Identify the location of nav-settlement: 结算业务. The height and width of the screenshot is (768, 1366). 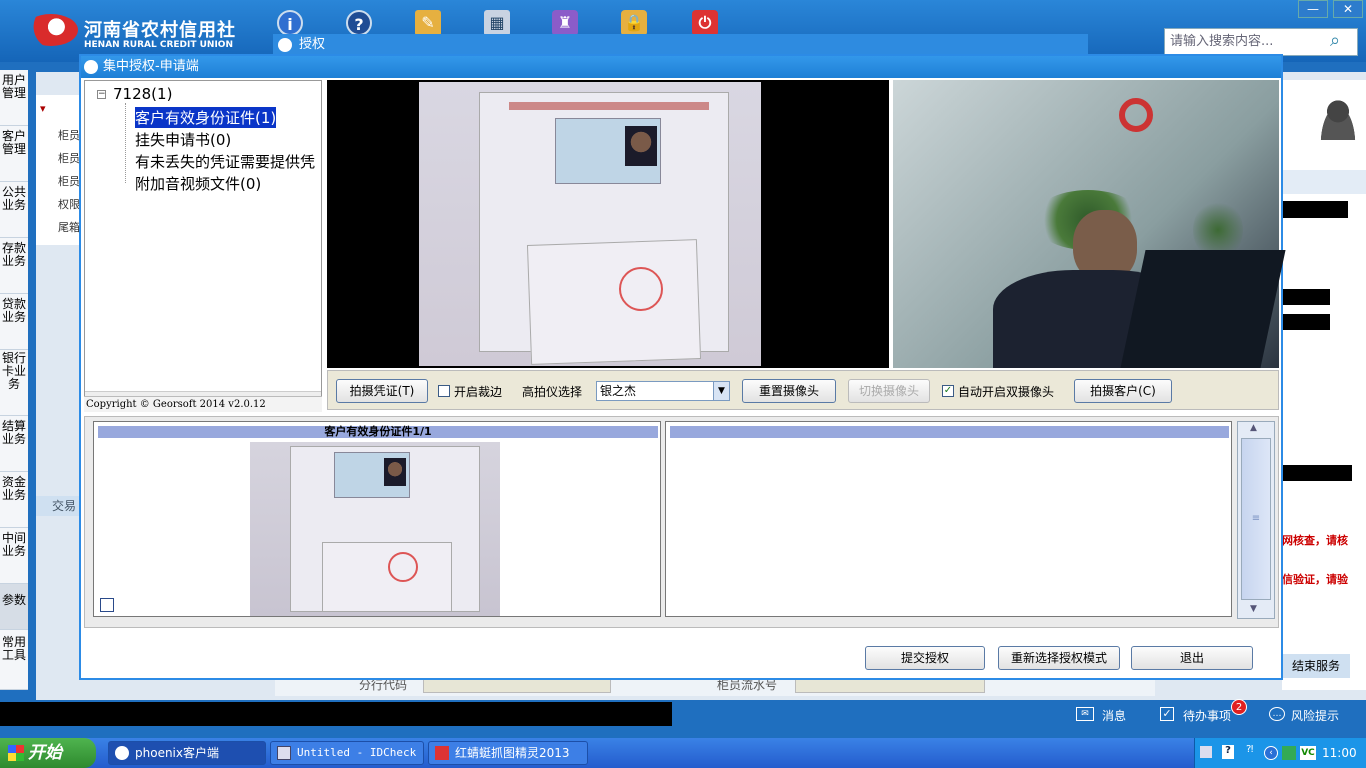
(14, 444).